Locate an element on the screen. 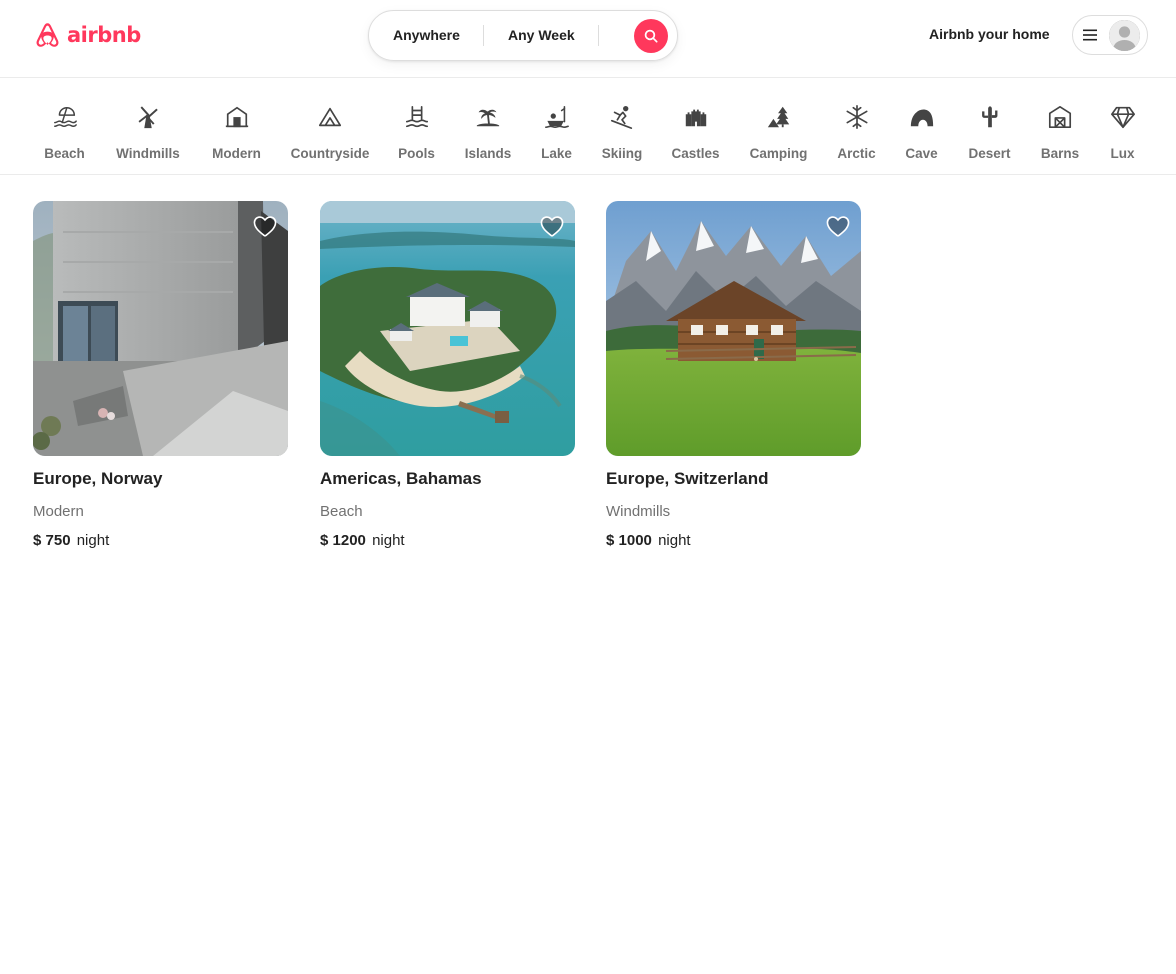 This screenshot has width=1176, height=974. listing-card: Europe, Norway Modern $ 750 night is located at coordinates (160, 375).